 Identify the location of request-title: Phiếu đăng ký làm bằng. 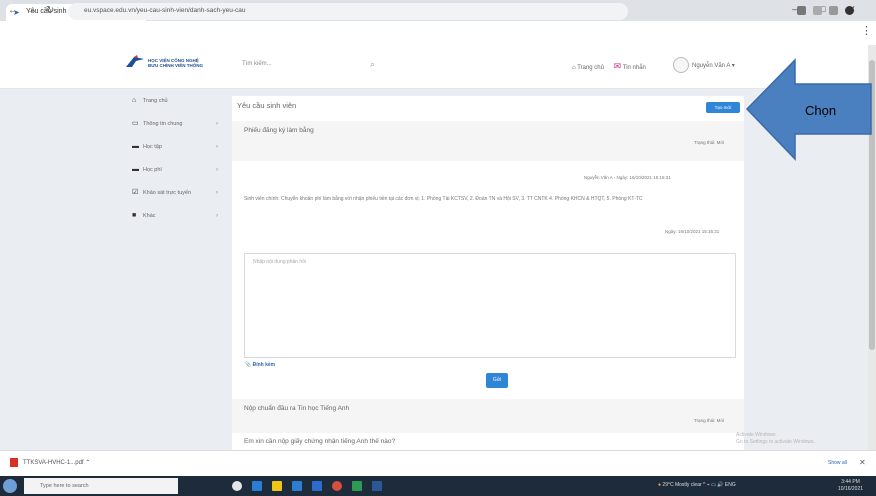
(279, 130).